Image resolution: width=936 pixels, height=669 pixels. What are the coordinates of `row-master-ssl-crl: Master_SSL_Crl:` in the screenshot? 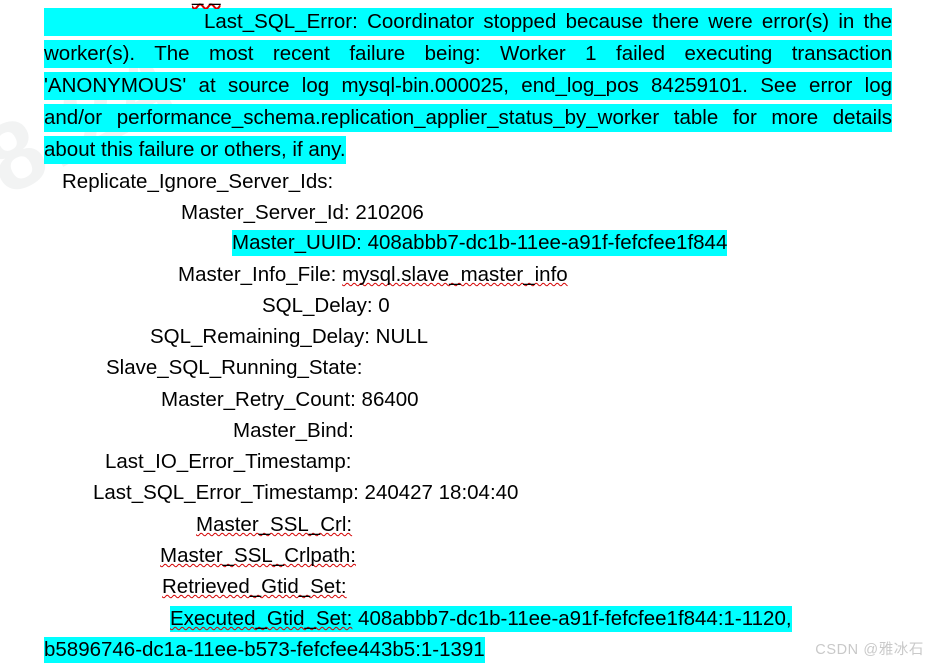 It's located at (274, 525).